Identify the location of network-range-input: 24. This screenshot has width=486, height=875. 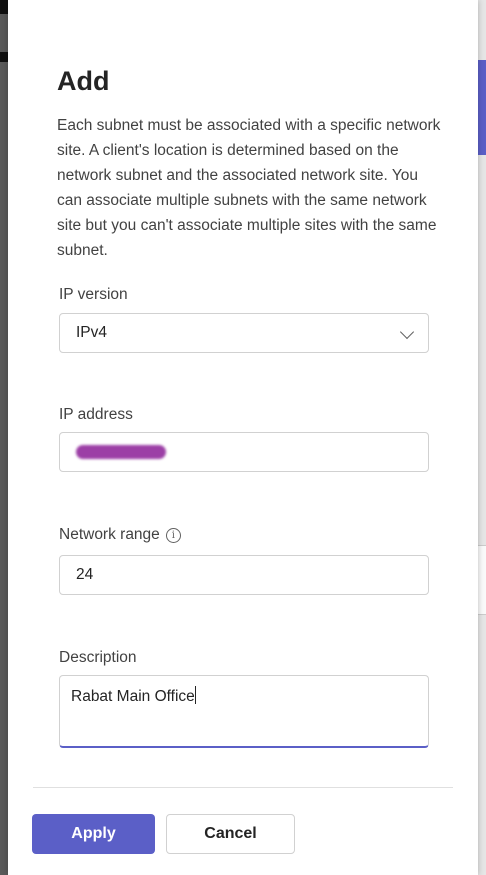
(244, 575).